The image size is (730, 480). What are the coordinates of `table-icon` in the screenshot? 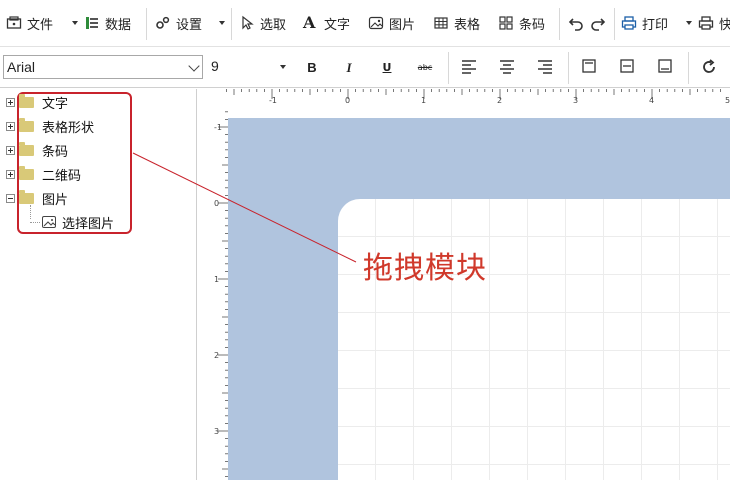 It's located at (441, 23).